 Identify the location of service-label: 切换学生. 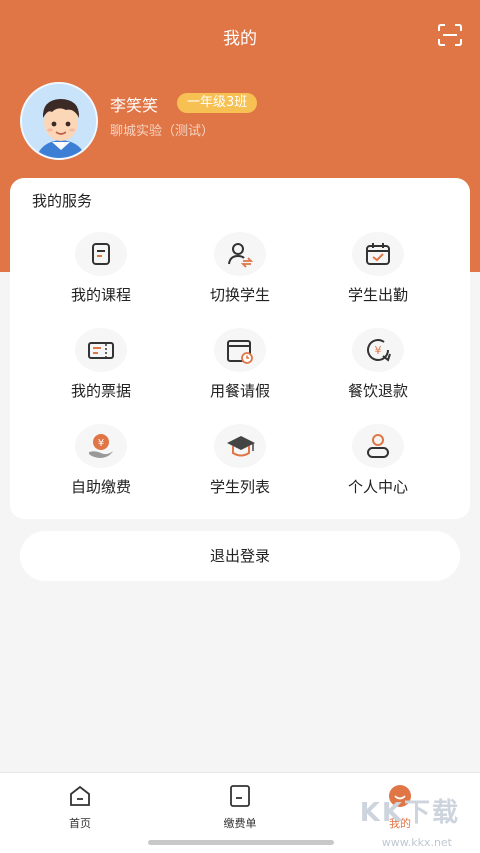
(239, 295).